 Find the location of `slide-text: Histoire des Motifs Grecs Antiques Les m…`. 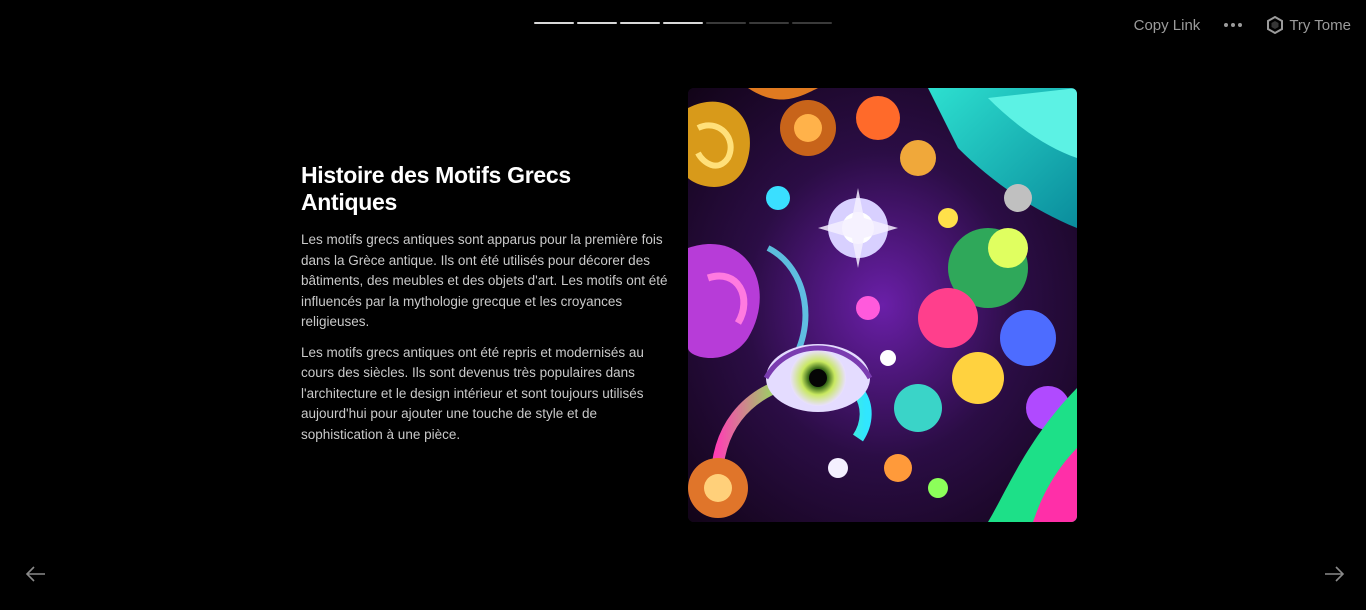

slide-text: Histoire des Motifs Grecs Antiques Les m… is located at coordinates (486, 308).